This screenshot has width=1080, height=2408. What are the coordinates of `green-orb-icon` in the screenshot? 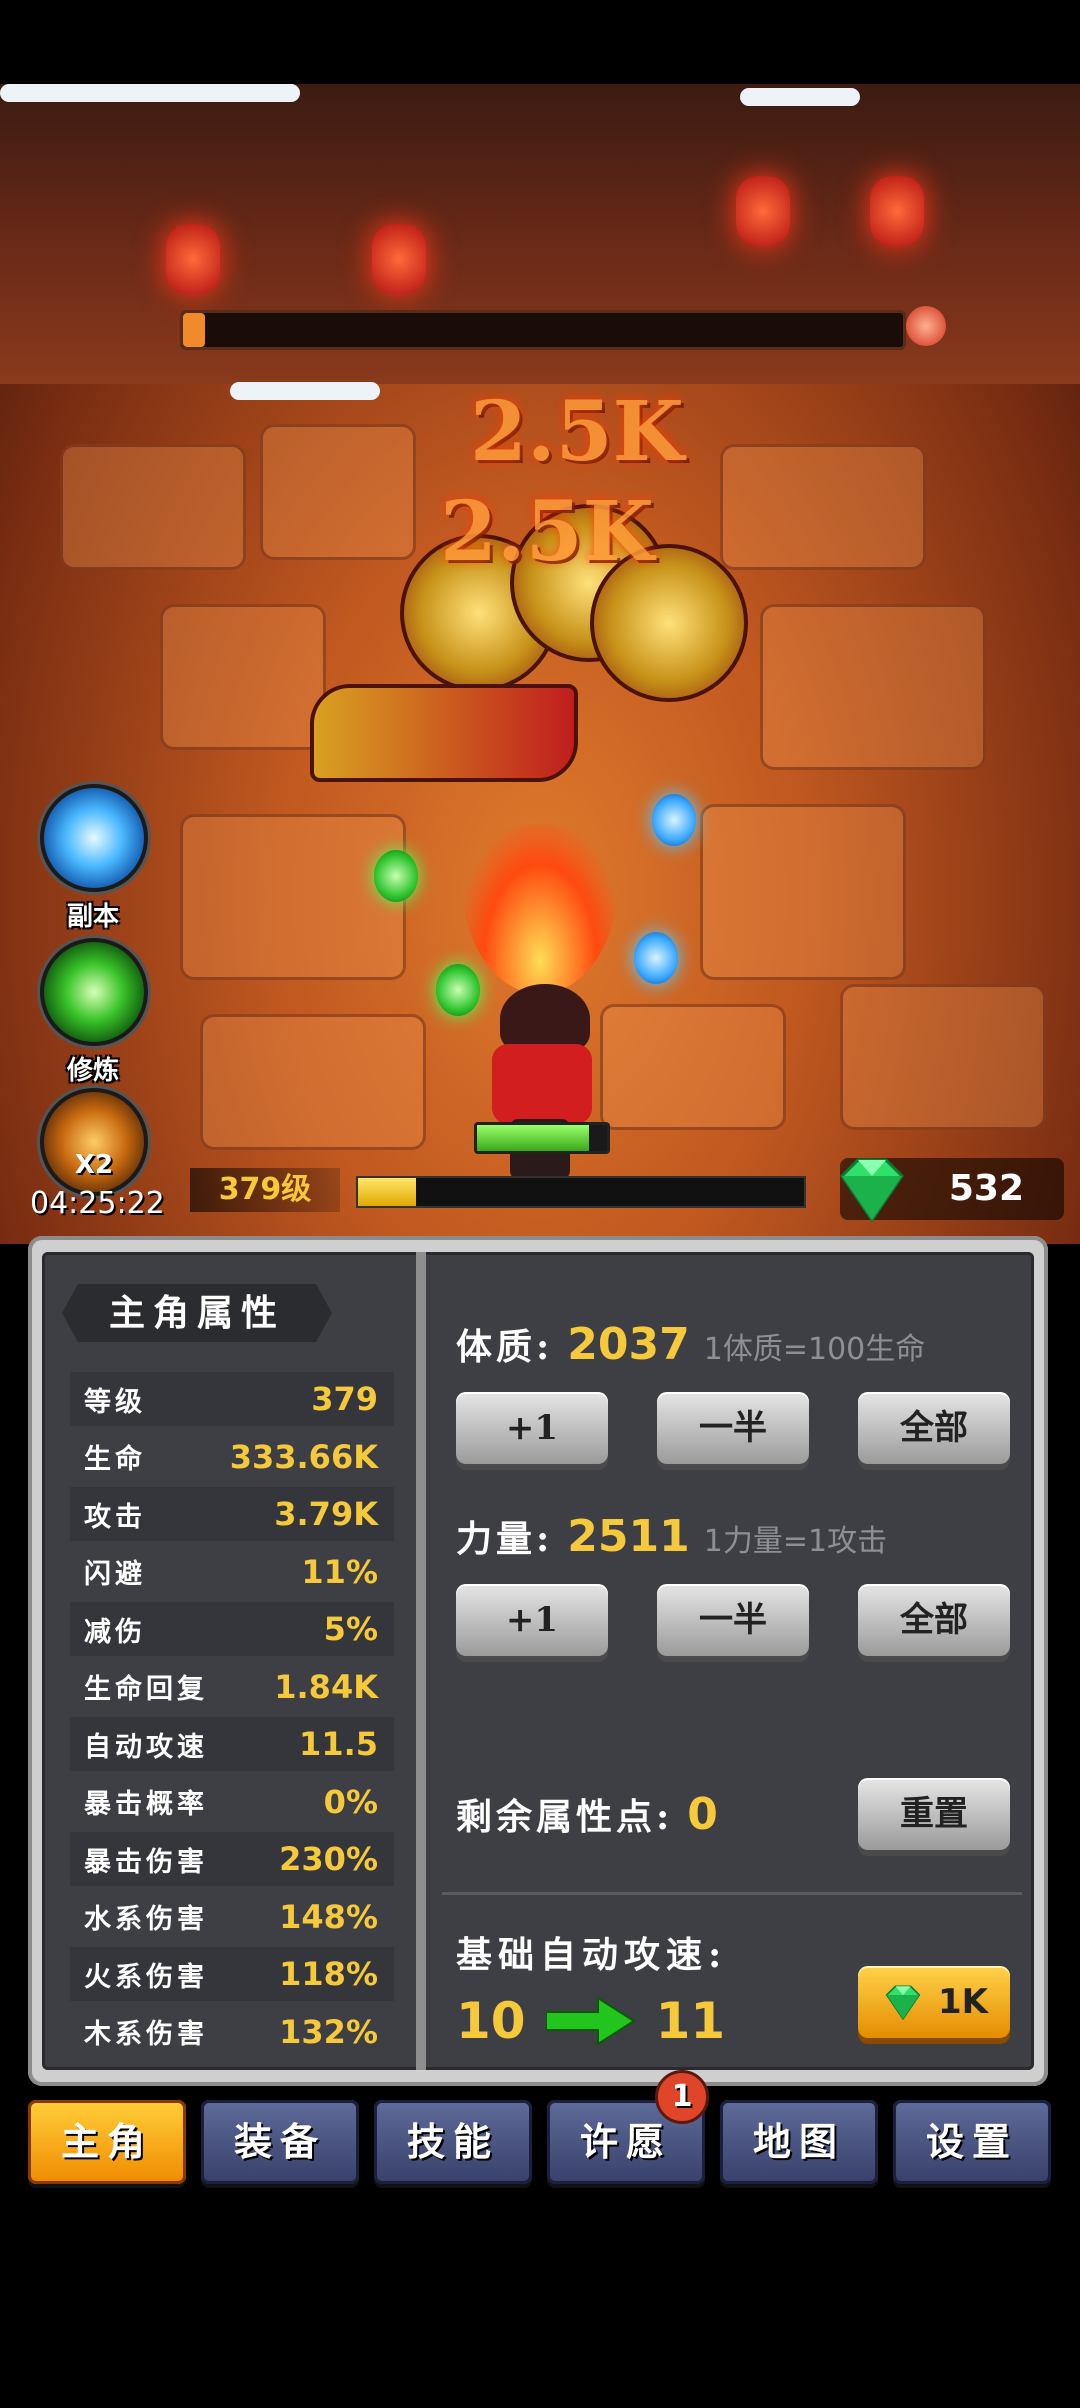 It's located at (396, 876).